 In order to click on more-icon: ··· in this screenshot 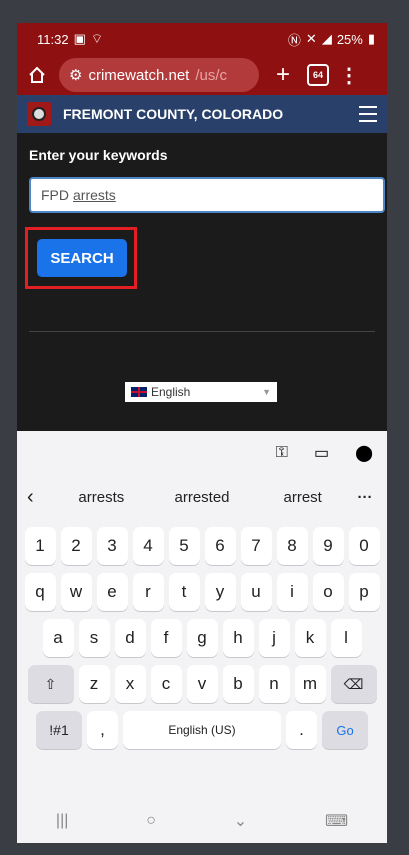, I will do `click(365, 497)`.